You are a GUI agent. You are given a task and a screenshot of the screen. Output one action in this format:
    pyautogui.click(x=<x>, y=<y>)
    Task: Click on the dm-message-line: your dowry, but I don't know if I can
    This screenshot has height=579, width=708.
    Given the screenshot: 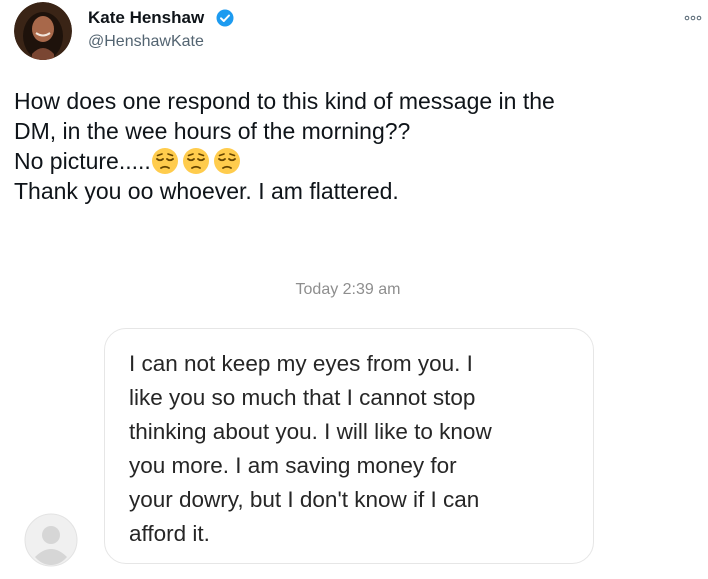 What is the action you would take?
    pyautogui.click(x=304, y=499)
    